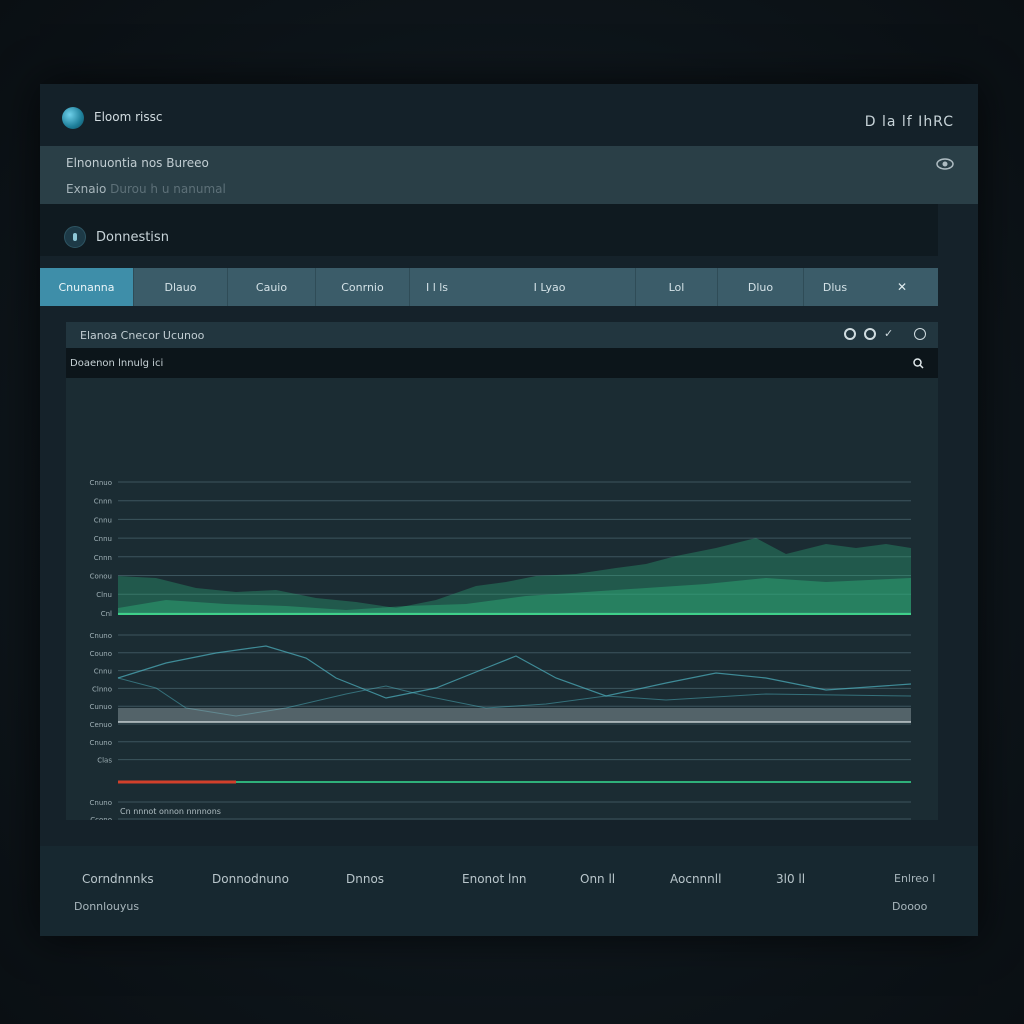 Image resolution: width=1024 pixels, height=1024 pixels. I want to click on tab-close-button: ✕, so click(902, 287).